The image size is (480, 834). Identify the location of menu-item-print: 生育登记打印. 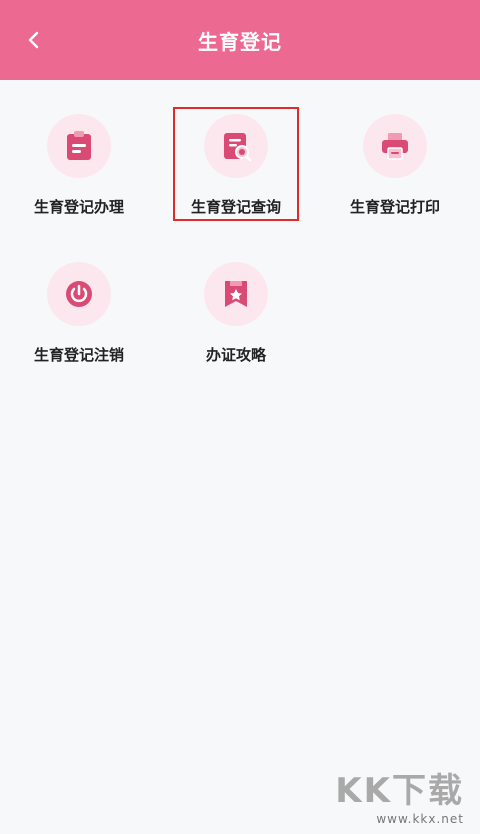
(395, 163).